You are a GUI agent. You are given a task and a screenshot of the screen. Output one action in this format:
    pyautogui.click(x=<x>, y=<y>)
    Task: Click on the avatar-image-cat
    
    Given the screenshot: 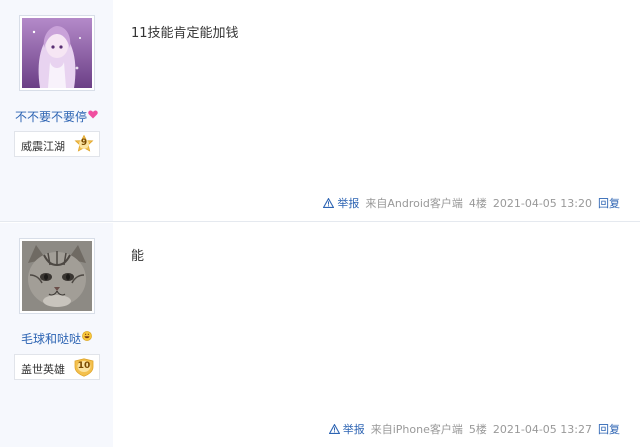 What is the action you would take?
    pyautogui.click(x=57, y=276)
    